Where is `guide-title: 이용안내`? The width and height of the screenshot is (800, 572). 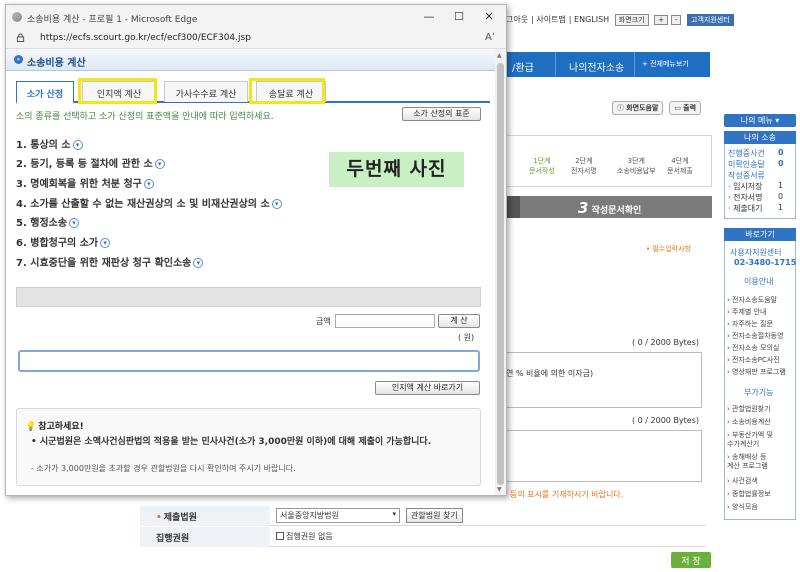 guide-title: 이용안내 is located at coordinates (759, 281).